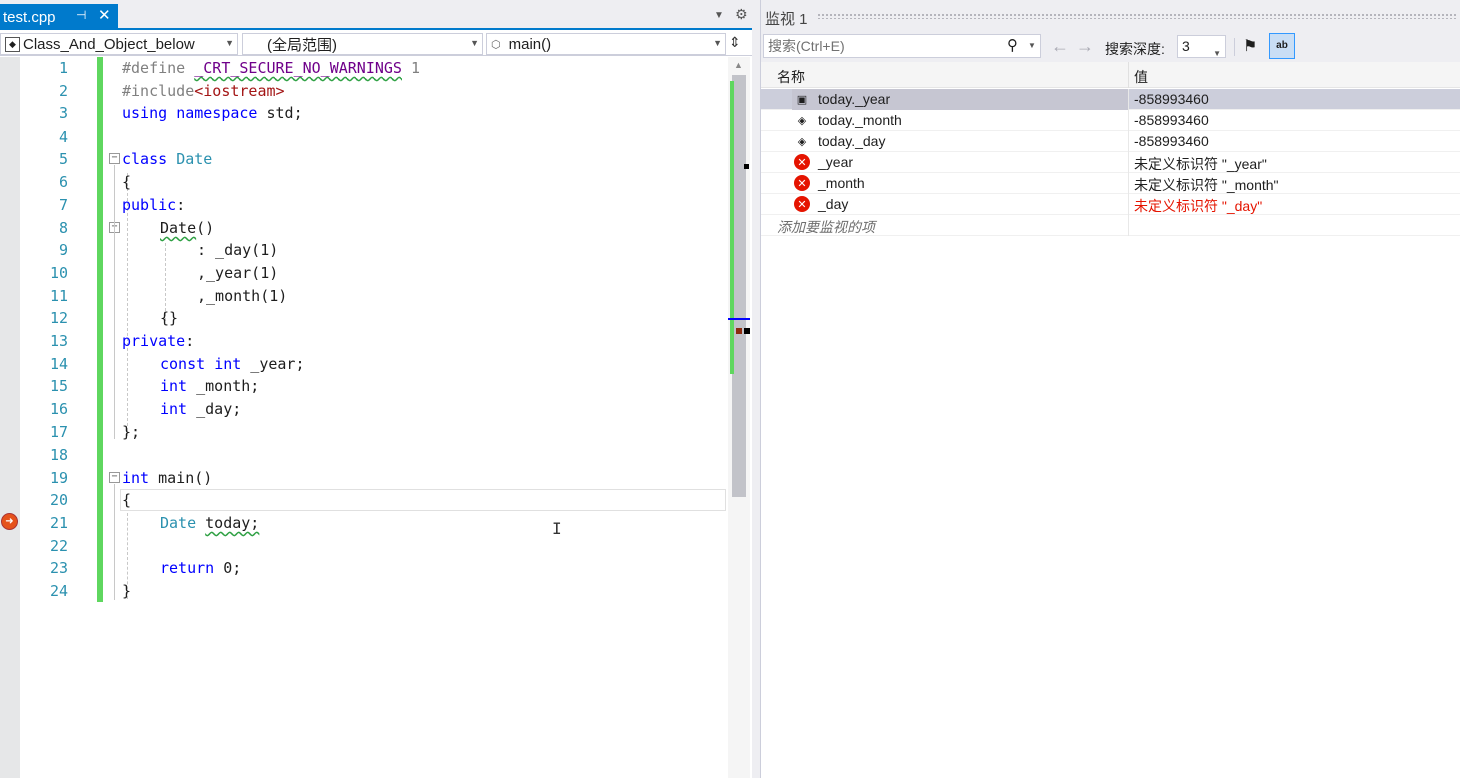 The image size is (1460, 778). Describe the element at coordinates (1110, 120) in the screenshot. I see `watch-row: ◈ today._month -858993460` at that location.